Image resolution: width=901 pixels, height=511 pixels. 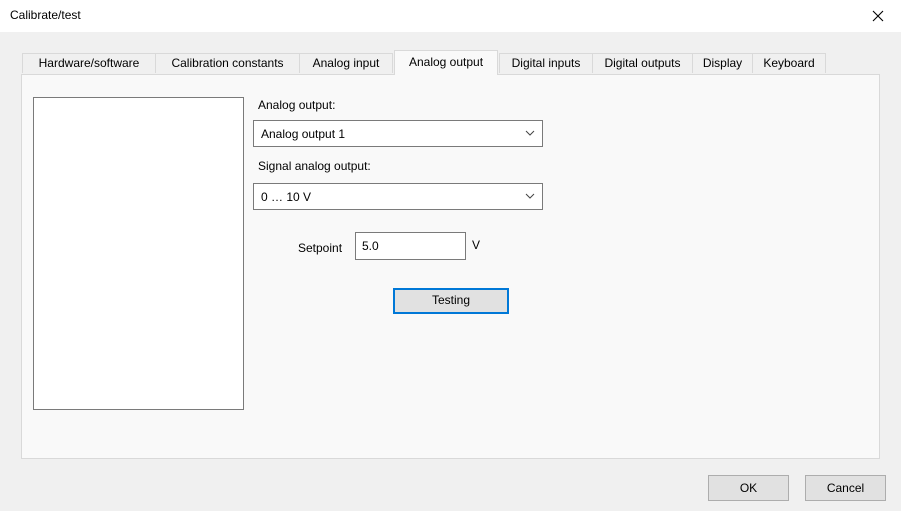 What do you see at coordinates (451, 301) in the screenshot?
I see `testing-button: Testing` at bounding box center [451, 301].